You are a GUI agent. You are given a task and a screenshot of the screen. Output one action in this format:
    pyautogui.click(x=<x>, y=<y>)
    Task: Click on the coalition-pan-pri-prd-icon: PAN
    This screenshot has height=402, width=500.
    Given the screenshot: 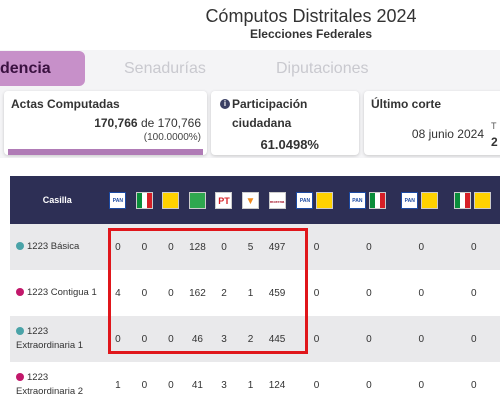 What is the action you would take?
    pyautogui.click(x=316, y=200)
    